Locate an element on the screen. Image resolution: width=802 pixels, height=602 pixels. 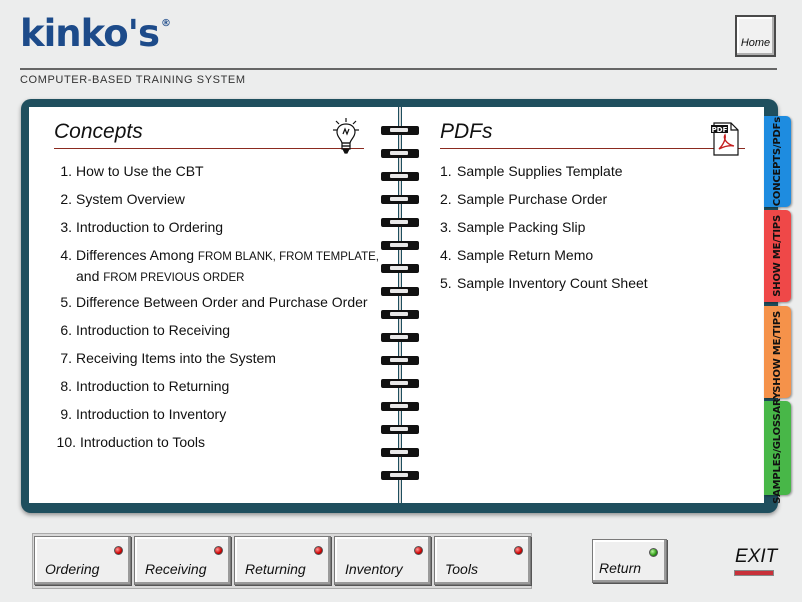
nav-button-label: Receiving is located at coordinates (176, 569).